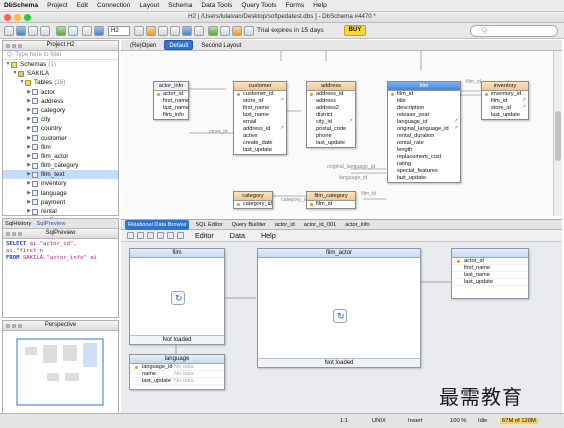 The height and width of the screenshot is (428, 564). What do you see at coordinates (60, 165) in the screenshot?
I see `tree-item-film_category: ▶ film_category` at bounding box center [60, 165].